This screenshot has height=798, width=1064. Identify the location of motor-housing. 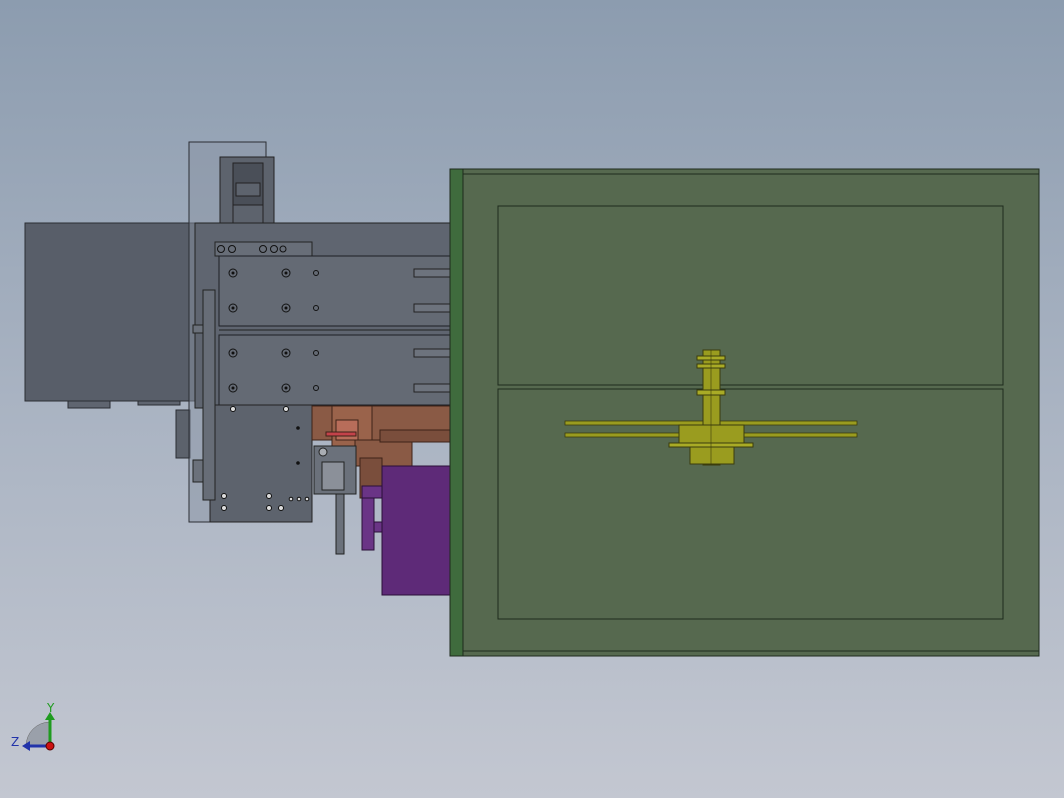
(110, 340).